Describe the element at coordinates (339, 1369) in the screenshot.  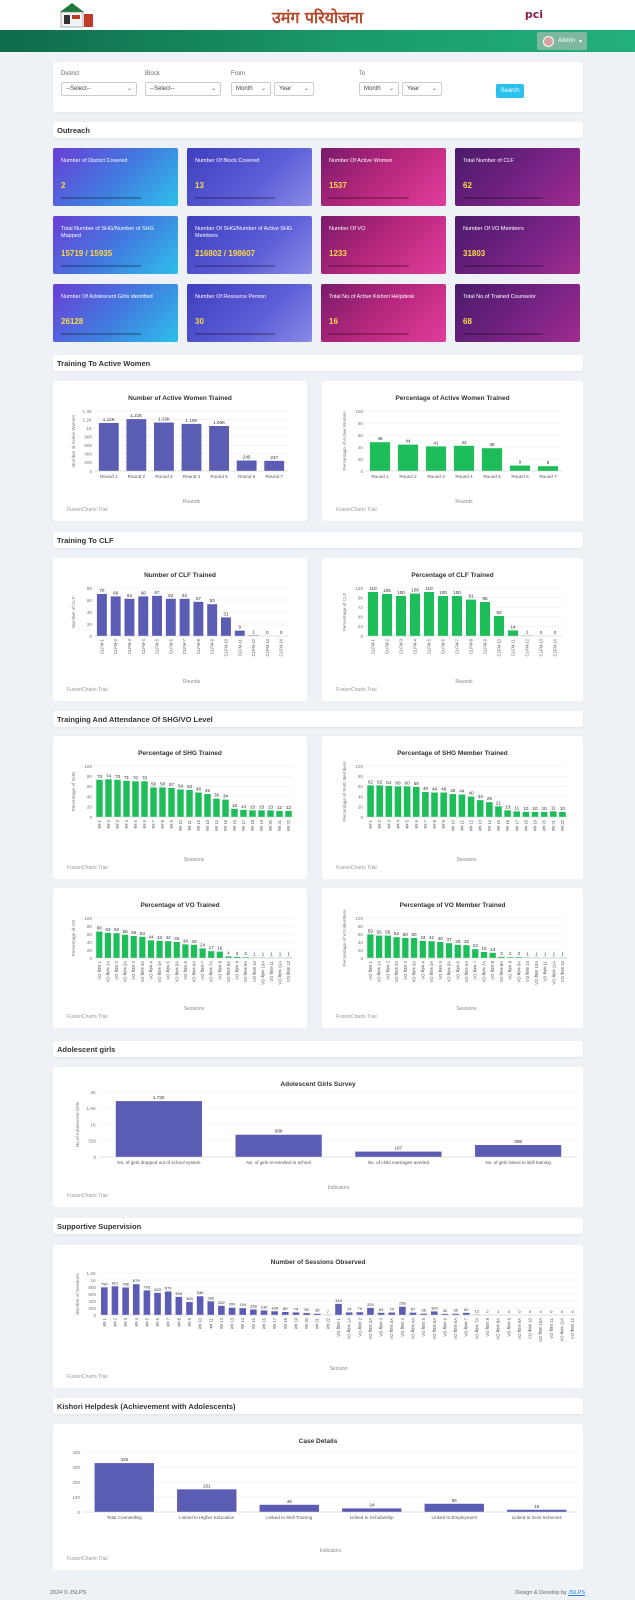
I see `x-axis-label: Session` at that location.